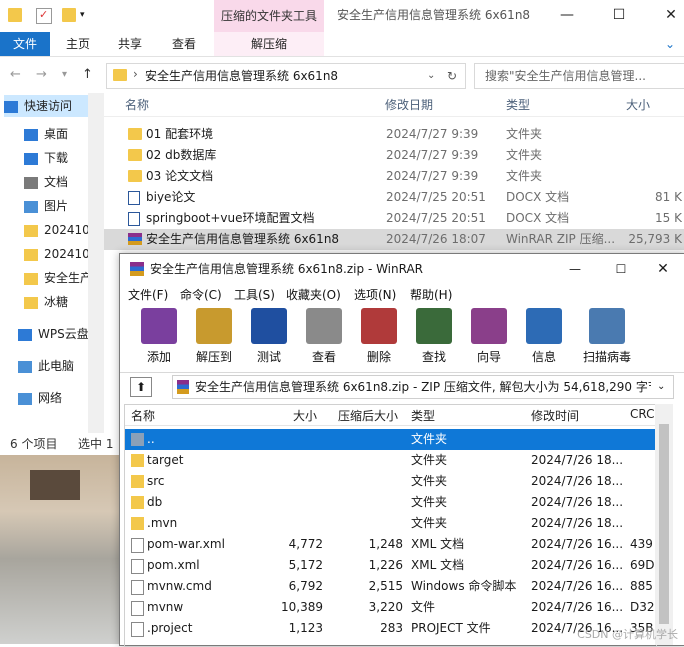 The image size is (684, 647). What do you see at coordinates (173, 565) in the screenshot?
I see `archive-name: pom.xml` at bounding box center [173, 565].